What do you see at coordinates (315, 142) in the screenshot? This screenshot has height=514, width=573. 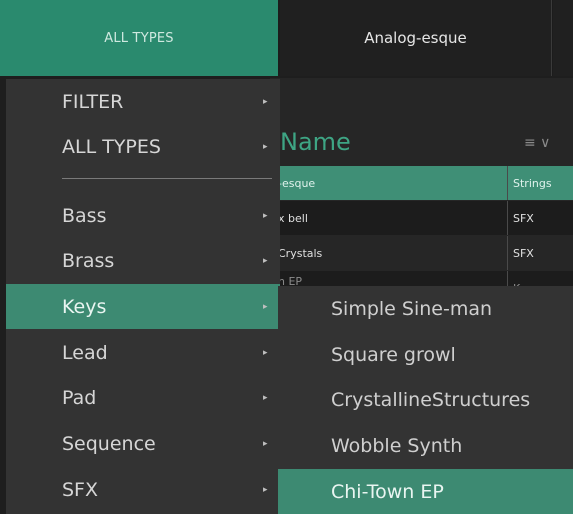 I see `name-column-header: Name` at bounding box center [315, 142].